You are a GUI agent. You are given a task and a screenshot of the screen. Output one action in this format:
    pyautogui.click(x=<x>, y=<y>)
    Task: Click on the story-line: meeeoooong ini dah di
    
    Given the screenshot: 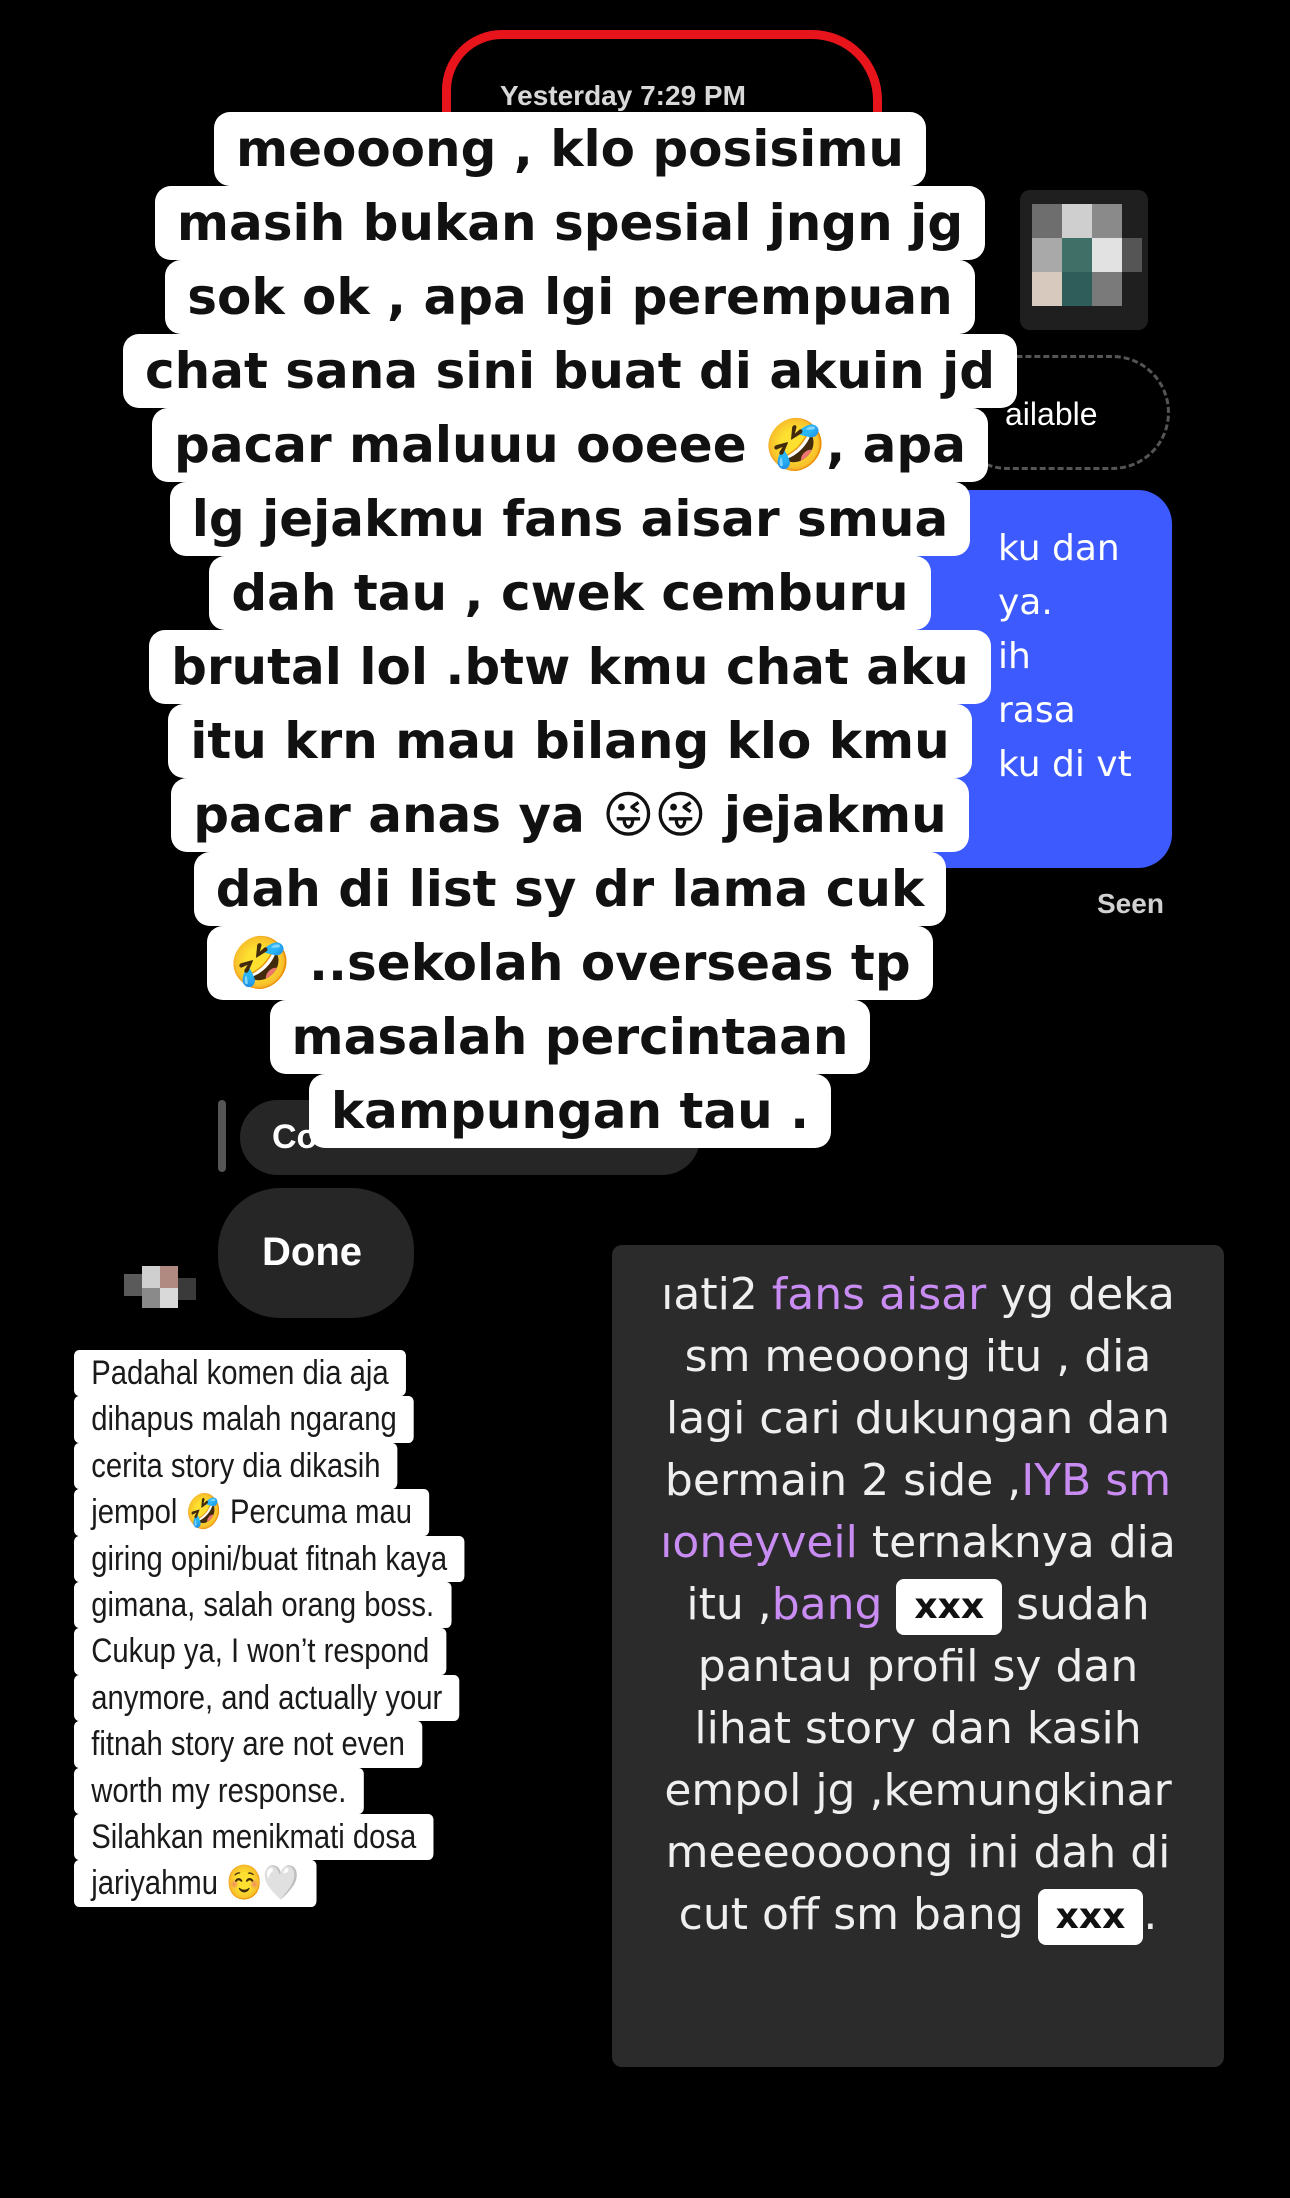 What is the action you would take?
    pyautogui.click(x=918, y=1852)
    